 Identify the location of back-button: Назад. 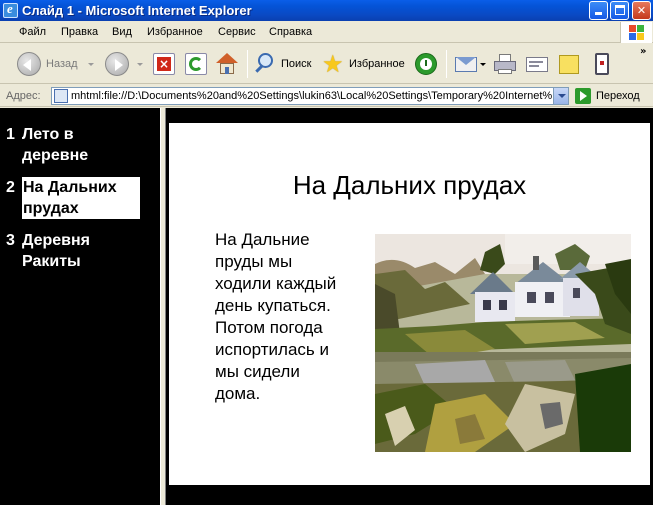
(55, 64).